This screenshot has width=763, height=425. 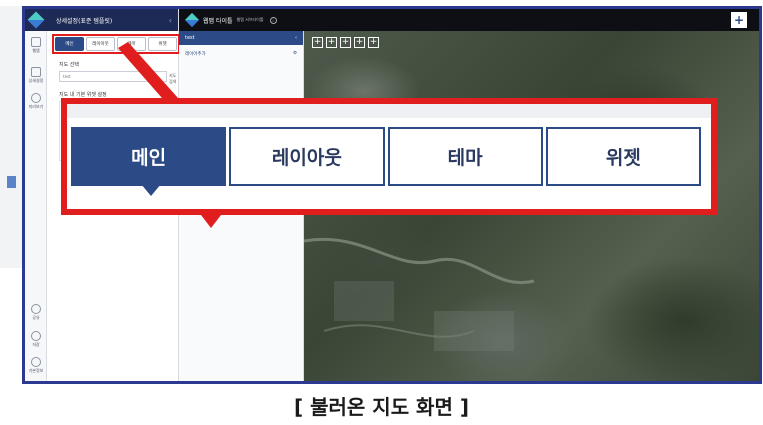 I want to click on tab-layout: 레이아웃, so click(x=307, y=156).